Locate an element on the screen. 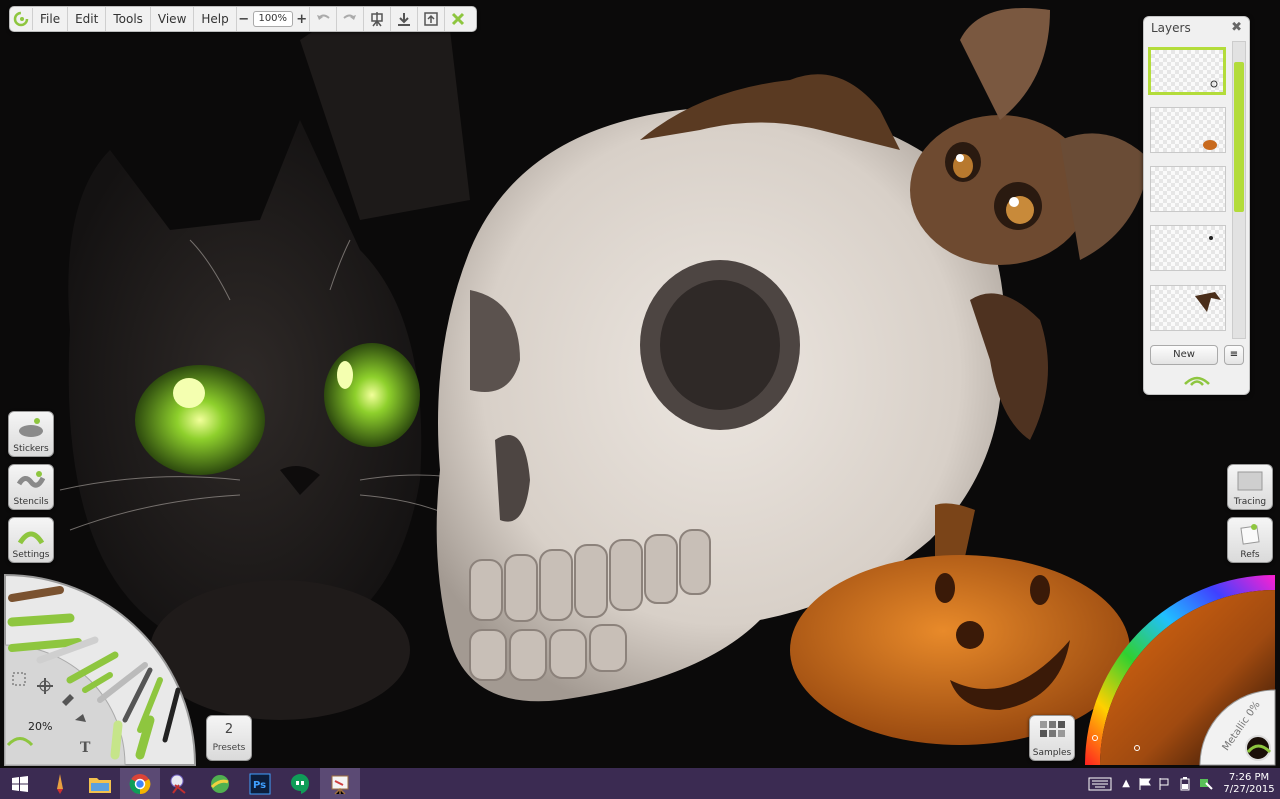  taskbar-hangouts is located at coordinates (300, 783).